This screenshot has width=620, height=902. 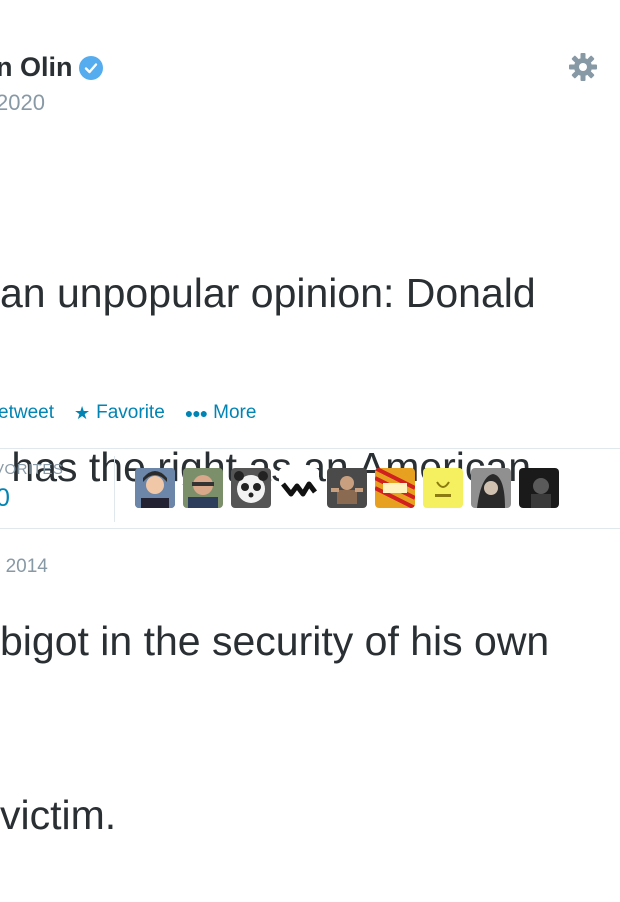 What do you see at coordinates (90, 67) in the screenshot?
I see `verified-check-icon` at bounding box center [90, 67].